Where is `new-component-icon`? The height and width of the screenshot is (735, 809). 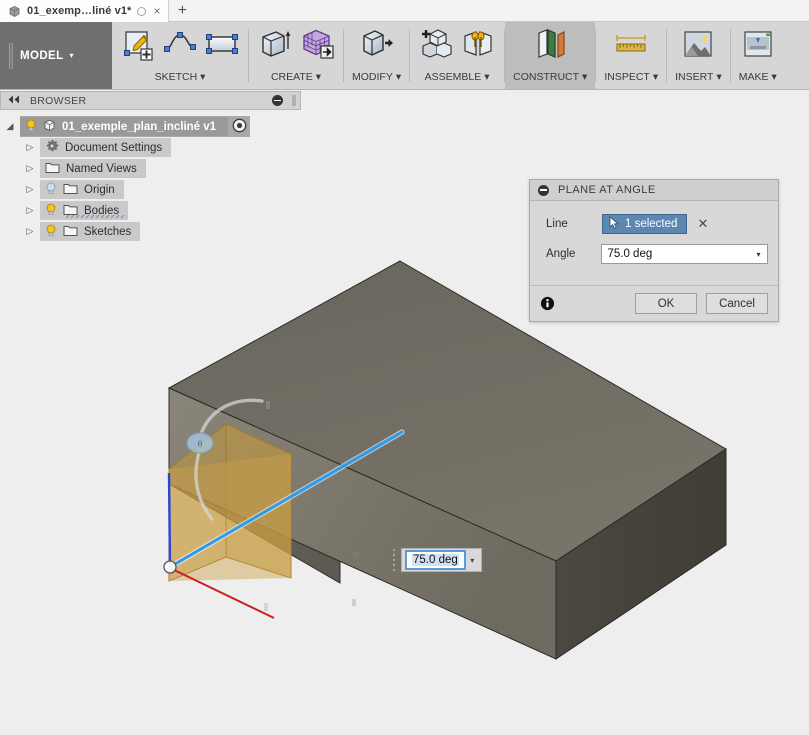
new-component-icon is located at coordinates (436, 44).